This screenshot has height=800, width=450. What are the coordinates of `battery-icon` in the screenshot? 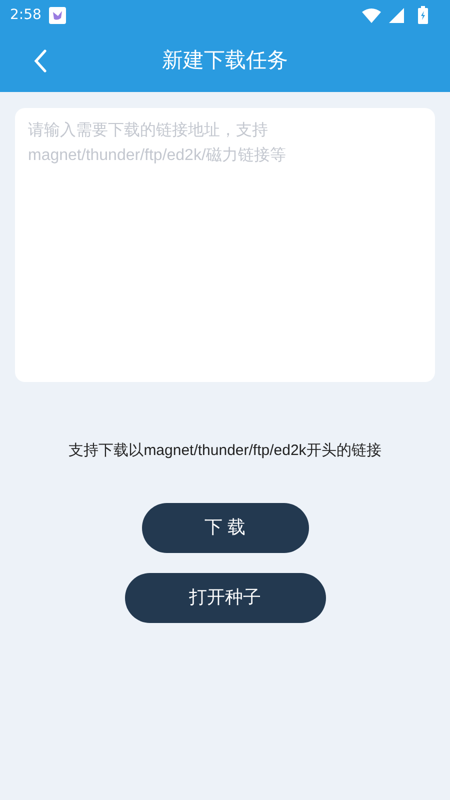 It's located at (423, 15).